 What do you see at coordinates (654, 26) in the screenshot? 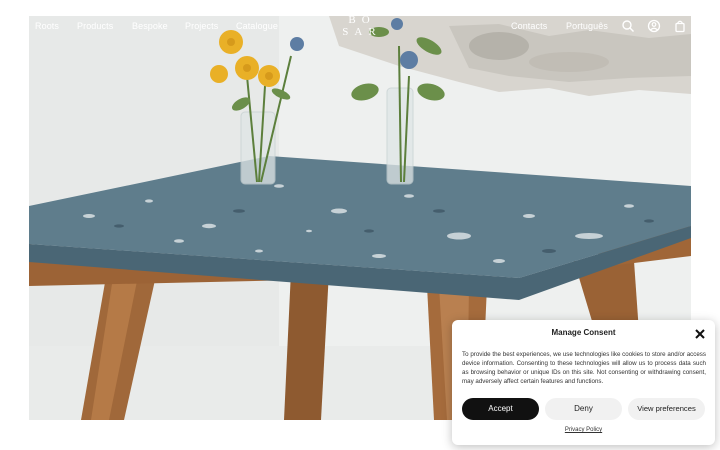
I see `account-icon` at bounding box center [654, 26].